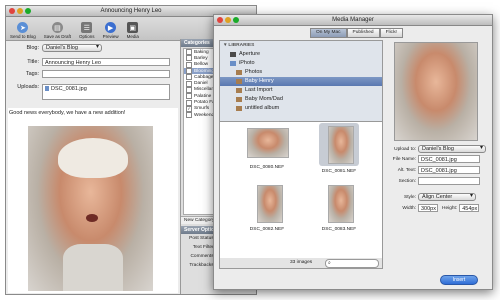 The image size is (500, 300). What do you see at coordinates (204, 77) in the screenshot?
I see `category-label: Cabbage` at bounding box center [204, 77].